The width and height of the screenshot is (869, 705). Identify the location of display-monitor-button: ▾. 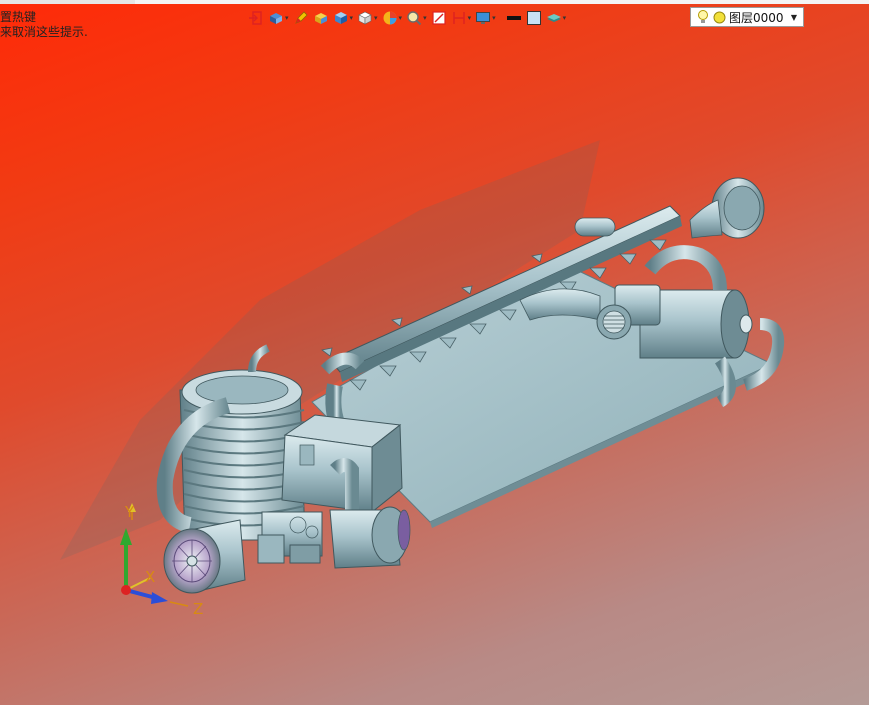
(485, 18).